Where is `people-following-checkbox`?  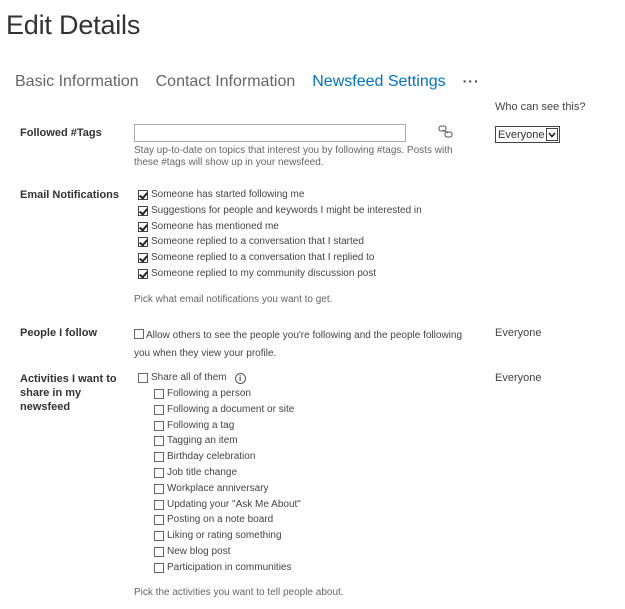
people-following-checkbox is located at coordinates (139, 334).